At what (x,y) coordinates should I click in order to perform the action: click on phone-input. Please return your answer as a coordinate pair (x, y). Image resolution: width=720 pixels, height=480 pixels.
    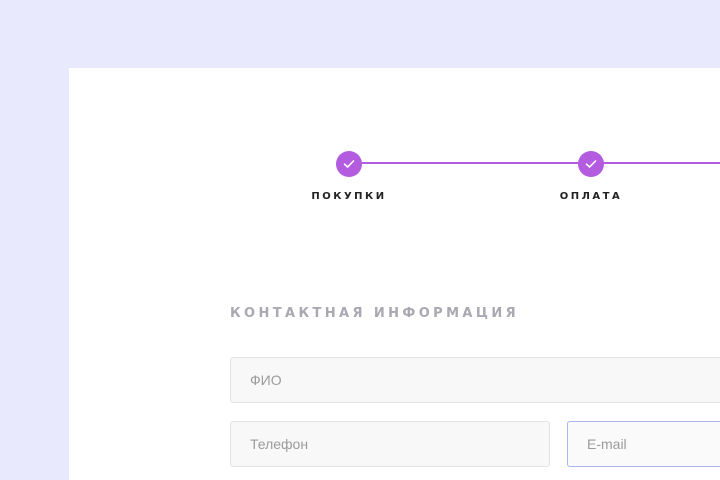
    Looking at the image, I should click on (390, 444).